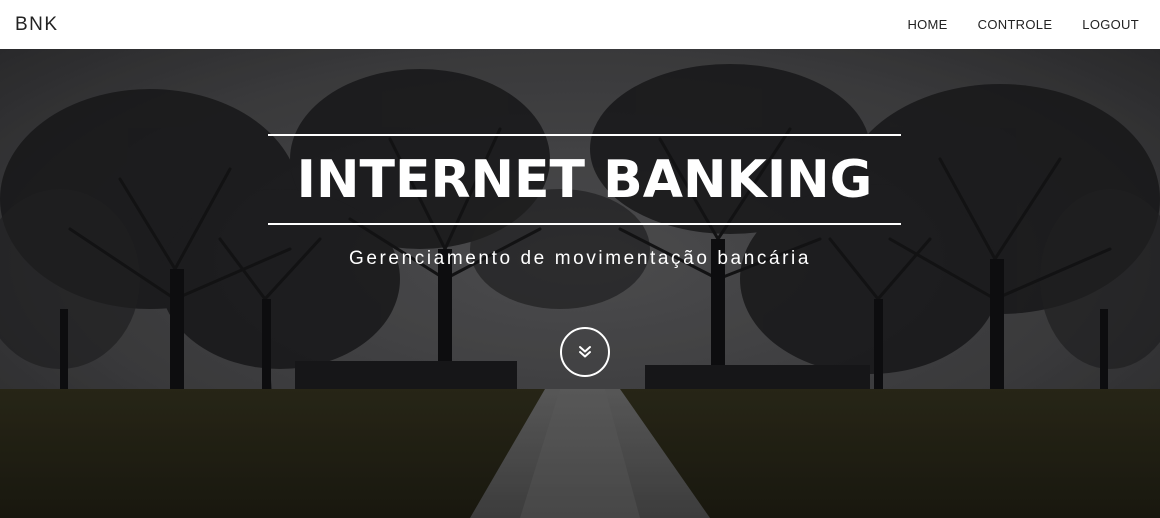 This screenshot has width=1160, height=518. What do you see at coordinates (1015, 24) in the screenshot?
I see `nav-link-controle: CONTROLE` at bounding box center [1015, 24].